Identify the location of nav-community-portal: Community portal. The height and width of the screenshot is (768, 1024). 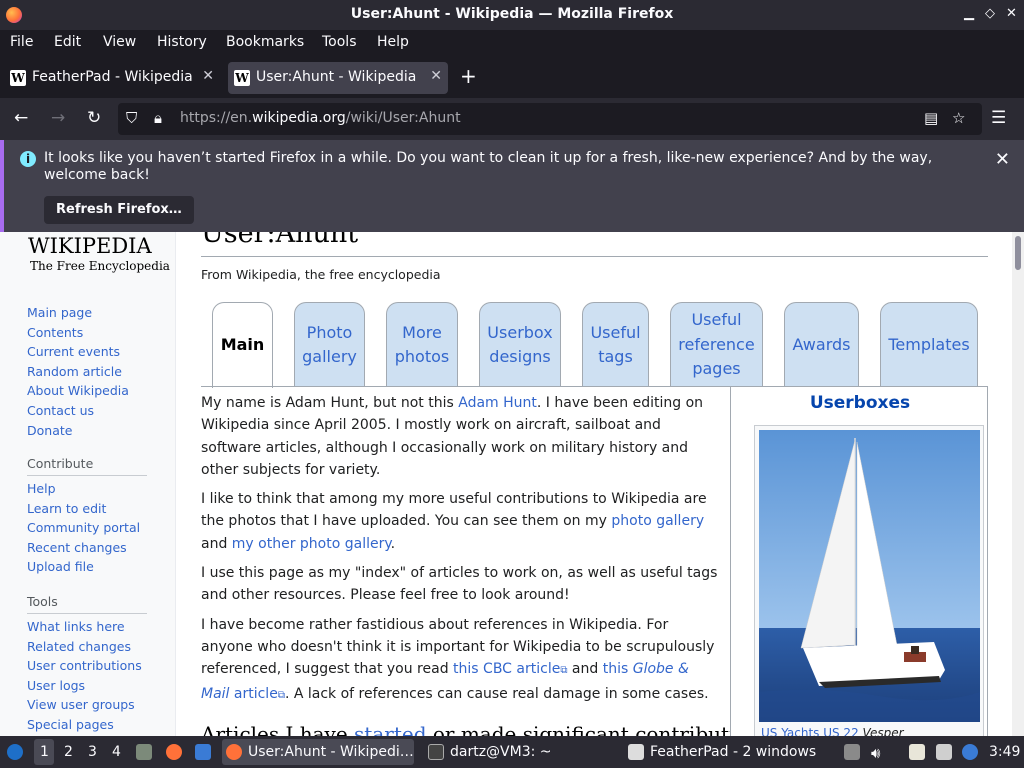
(83, 528).